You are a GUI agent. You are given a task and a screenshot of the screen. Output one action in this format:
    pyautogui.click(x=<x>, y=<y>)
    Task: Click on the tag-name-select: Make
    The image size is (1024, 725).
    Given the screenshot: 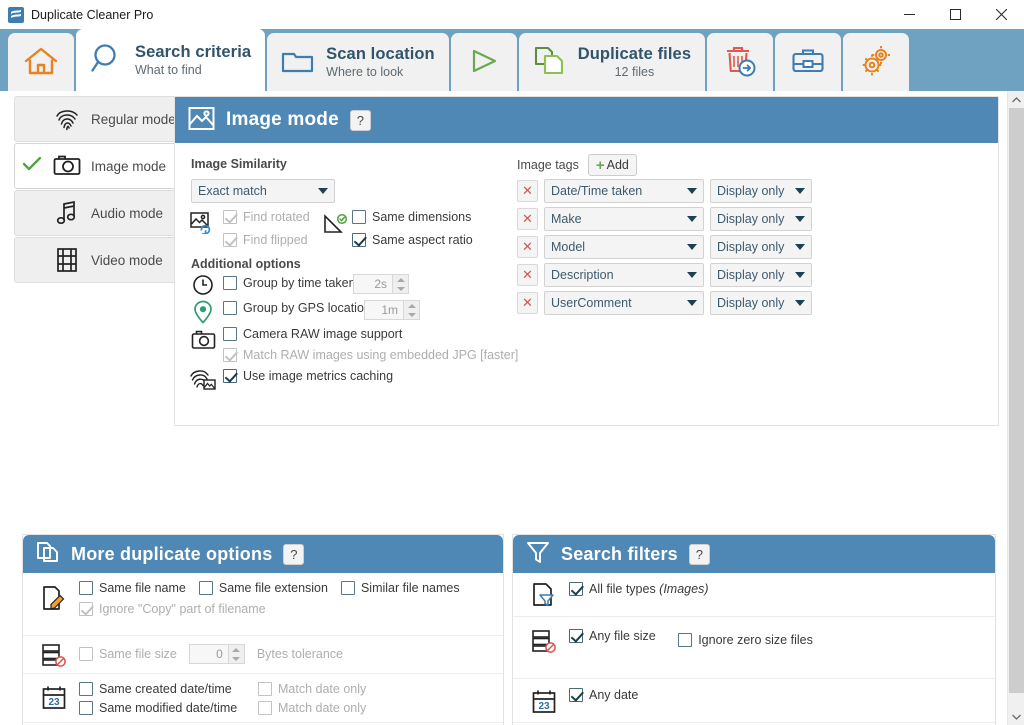 What is the action you would take?
    pyautogui.click(x=624, y=219)
    